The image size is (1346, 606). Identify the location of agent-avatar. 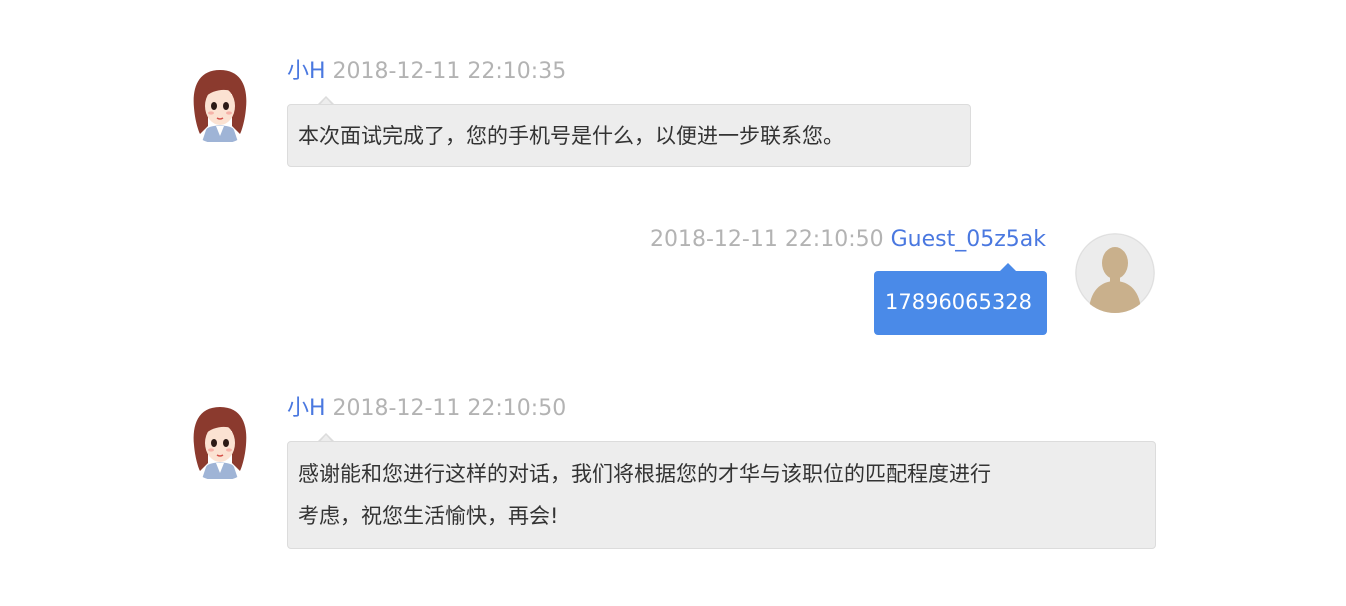
(220, 441).